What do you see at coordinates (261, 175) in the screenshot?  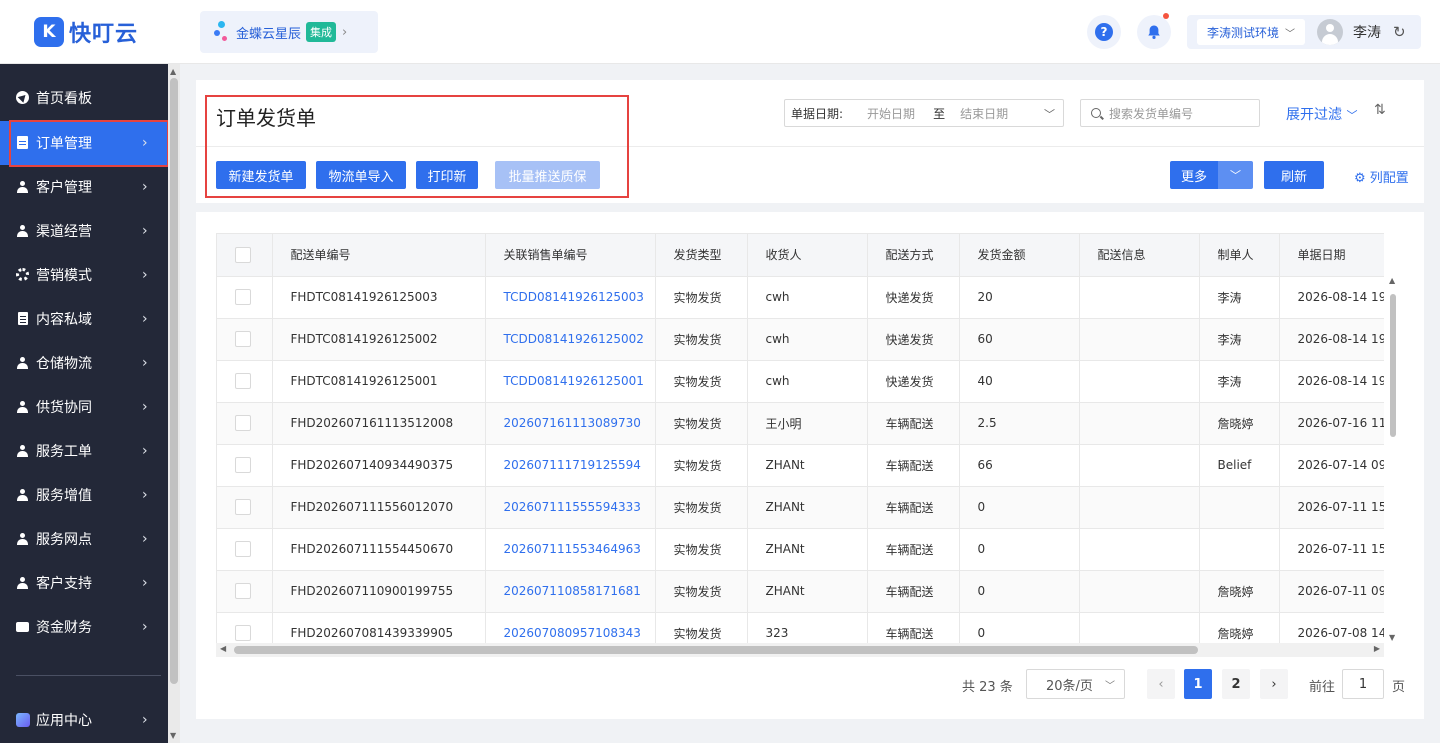 I see `new-delivery-button: 新建发货单` at bounding box center [261, 175].